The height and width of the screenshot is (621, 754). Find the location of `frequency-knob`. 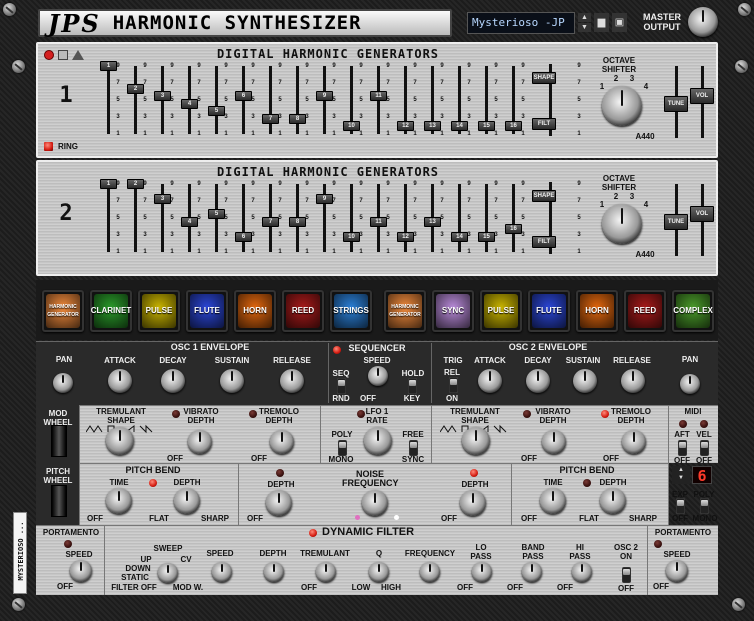

frequency-knob is located at coordinates (430, 572).